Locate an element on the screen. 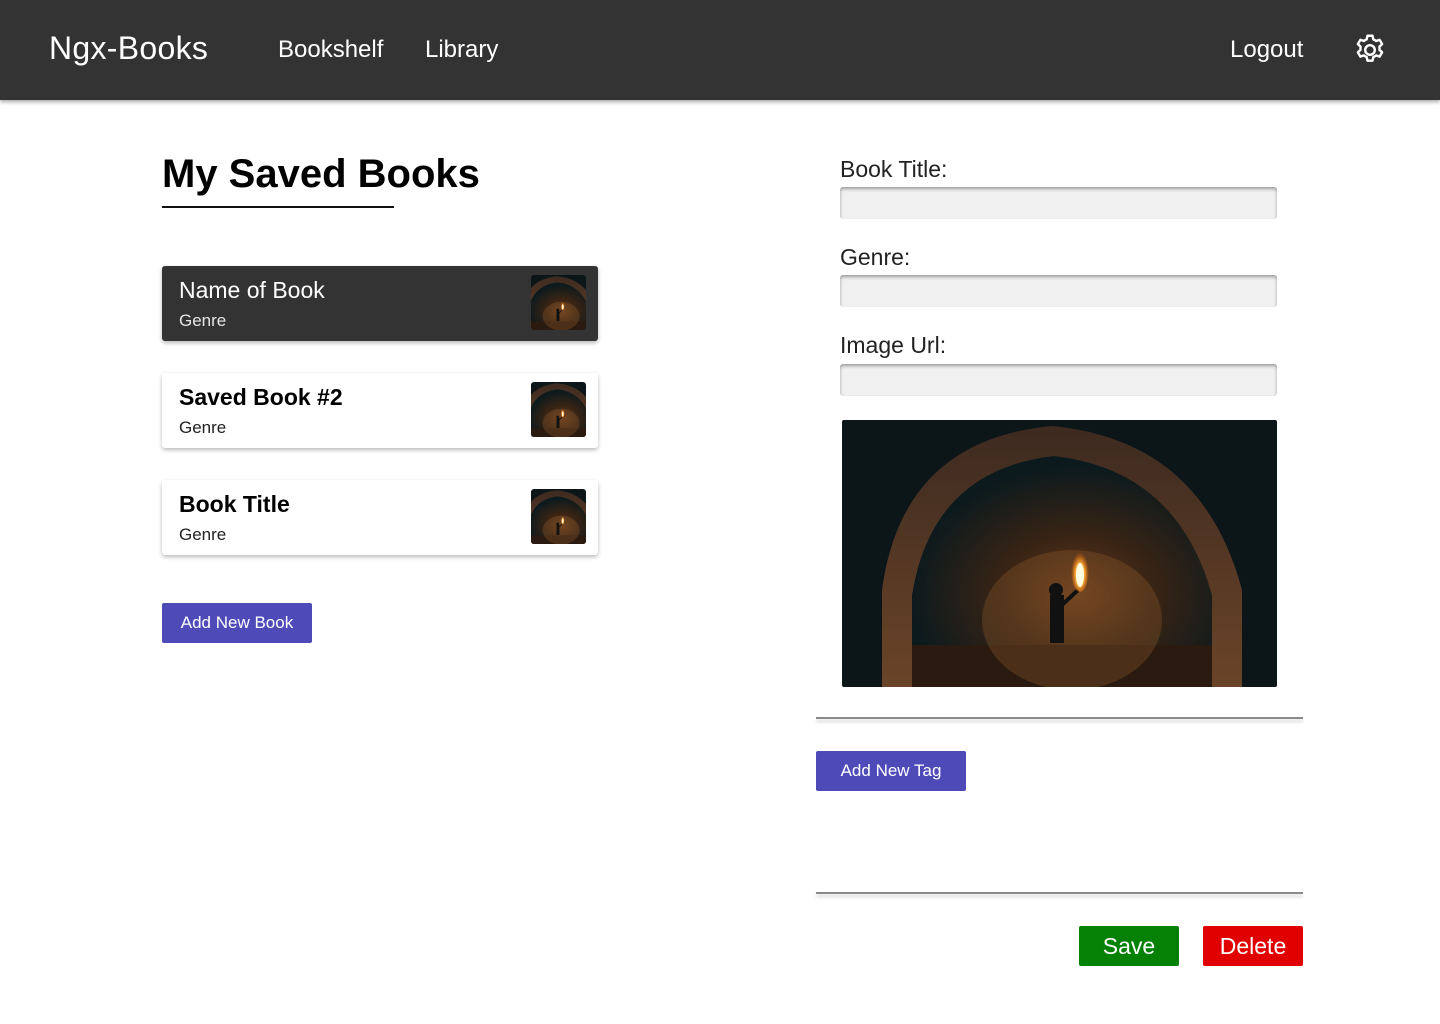 The image size is (1440, 1024). book-title-label: Book Title: is located at coordinates (894, 169).